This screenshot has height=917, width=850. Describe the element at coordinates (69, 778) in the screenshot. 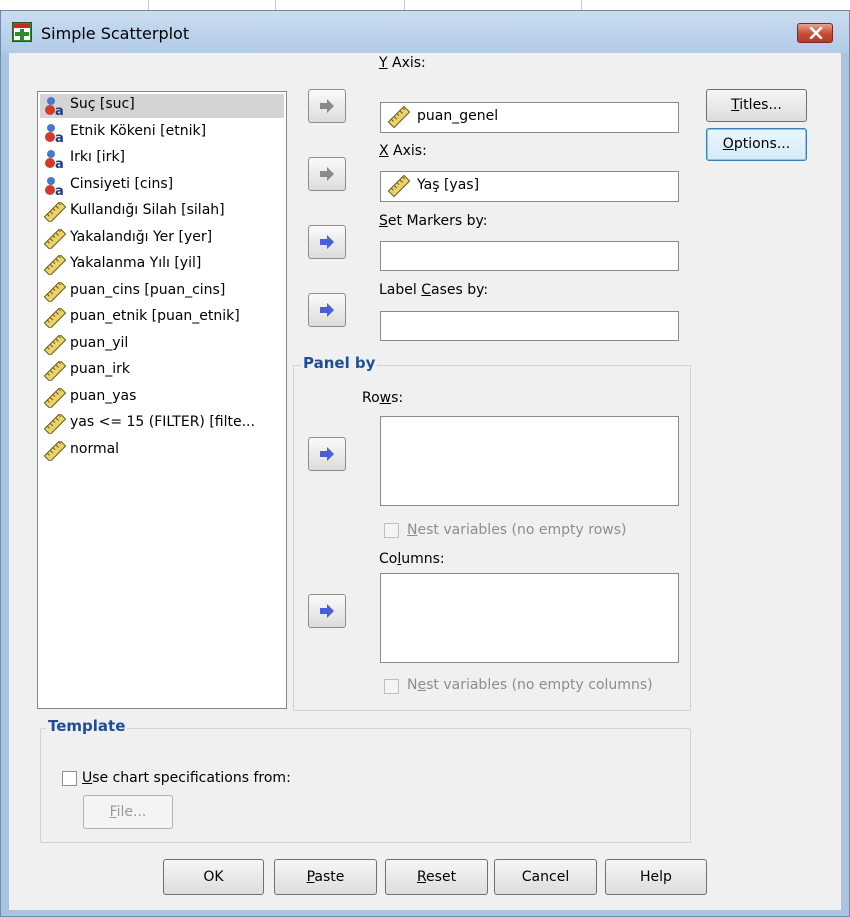

I see `use-chart-spec-checkbox` at that location.